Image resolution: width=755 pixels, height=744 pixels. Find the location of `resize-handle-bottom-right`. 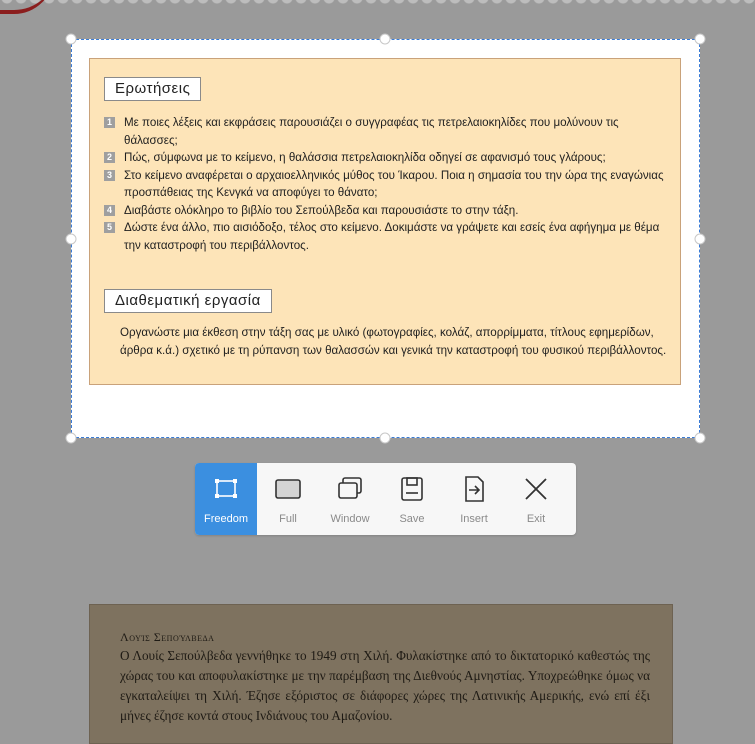

resize-handle-bottom-right is located at coordinates (700, 438).